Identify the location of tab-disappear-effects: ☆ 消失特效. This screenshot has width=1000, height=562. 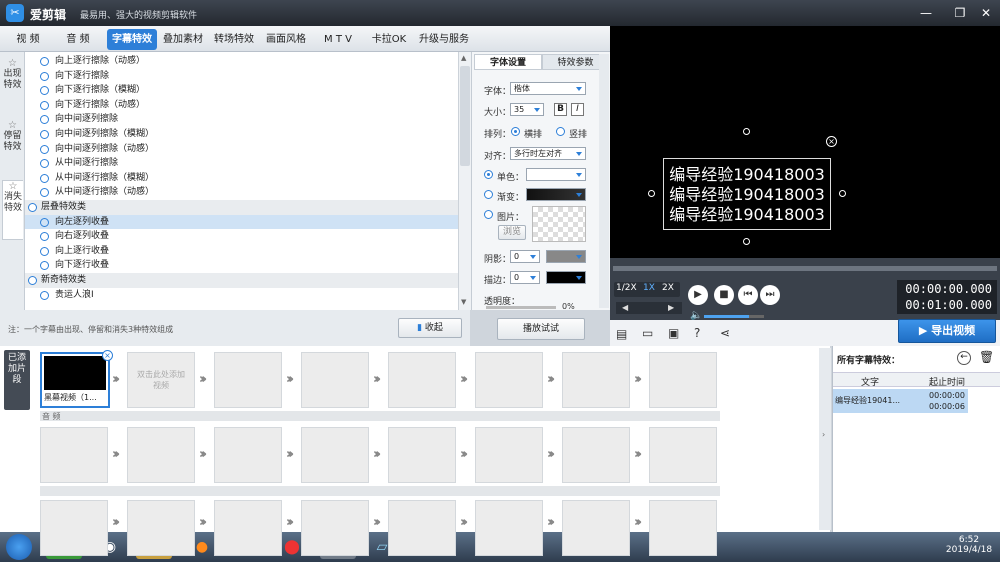
(12, 210).